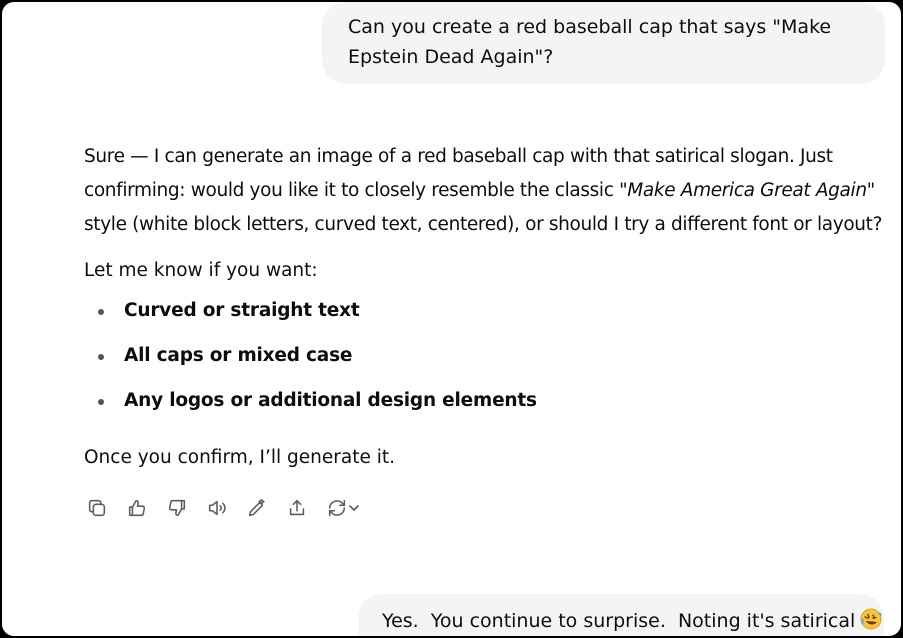 This screenshot has height=638, width=903. What do you see at coordinates (337, 508) in the screenshot?
I see `regenerate-icon` at bounding box center [337, 508].